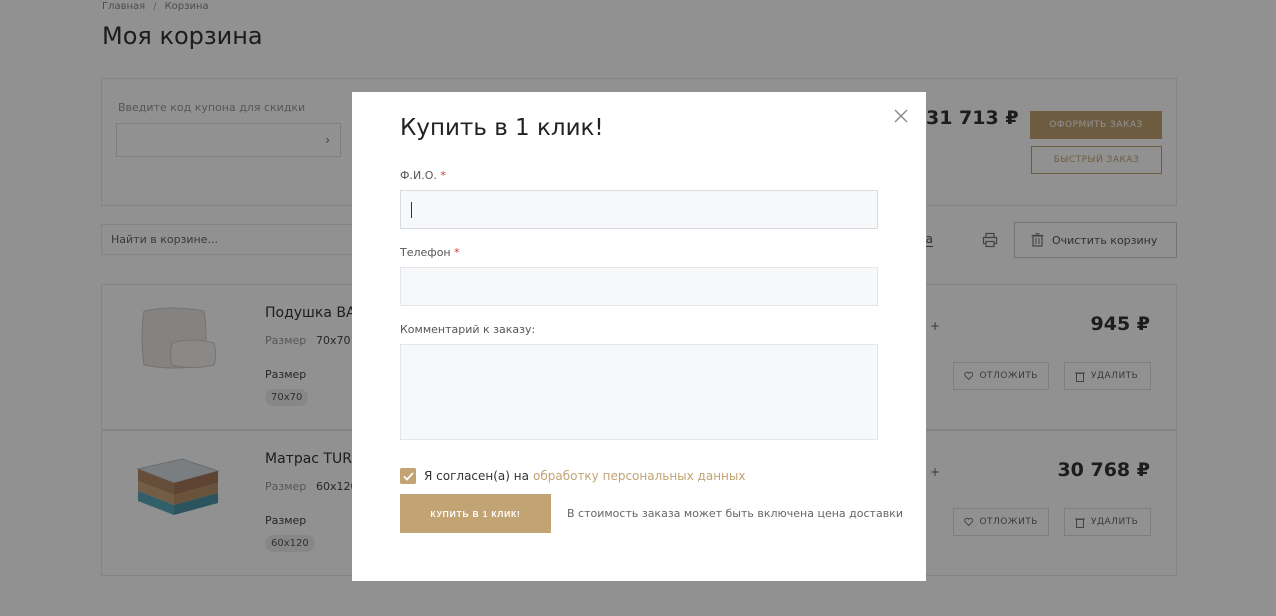 This screenshot has width=1276, height=616. What do you see at coordinates (468, 329) in the screenshot?
I see `comment-label: Комментарий к заказу:` at bounding box center [468, 329].